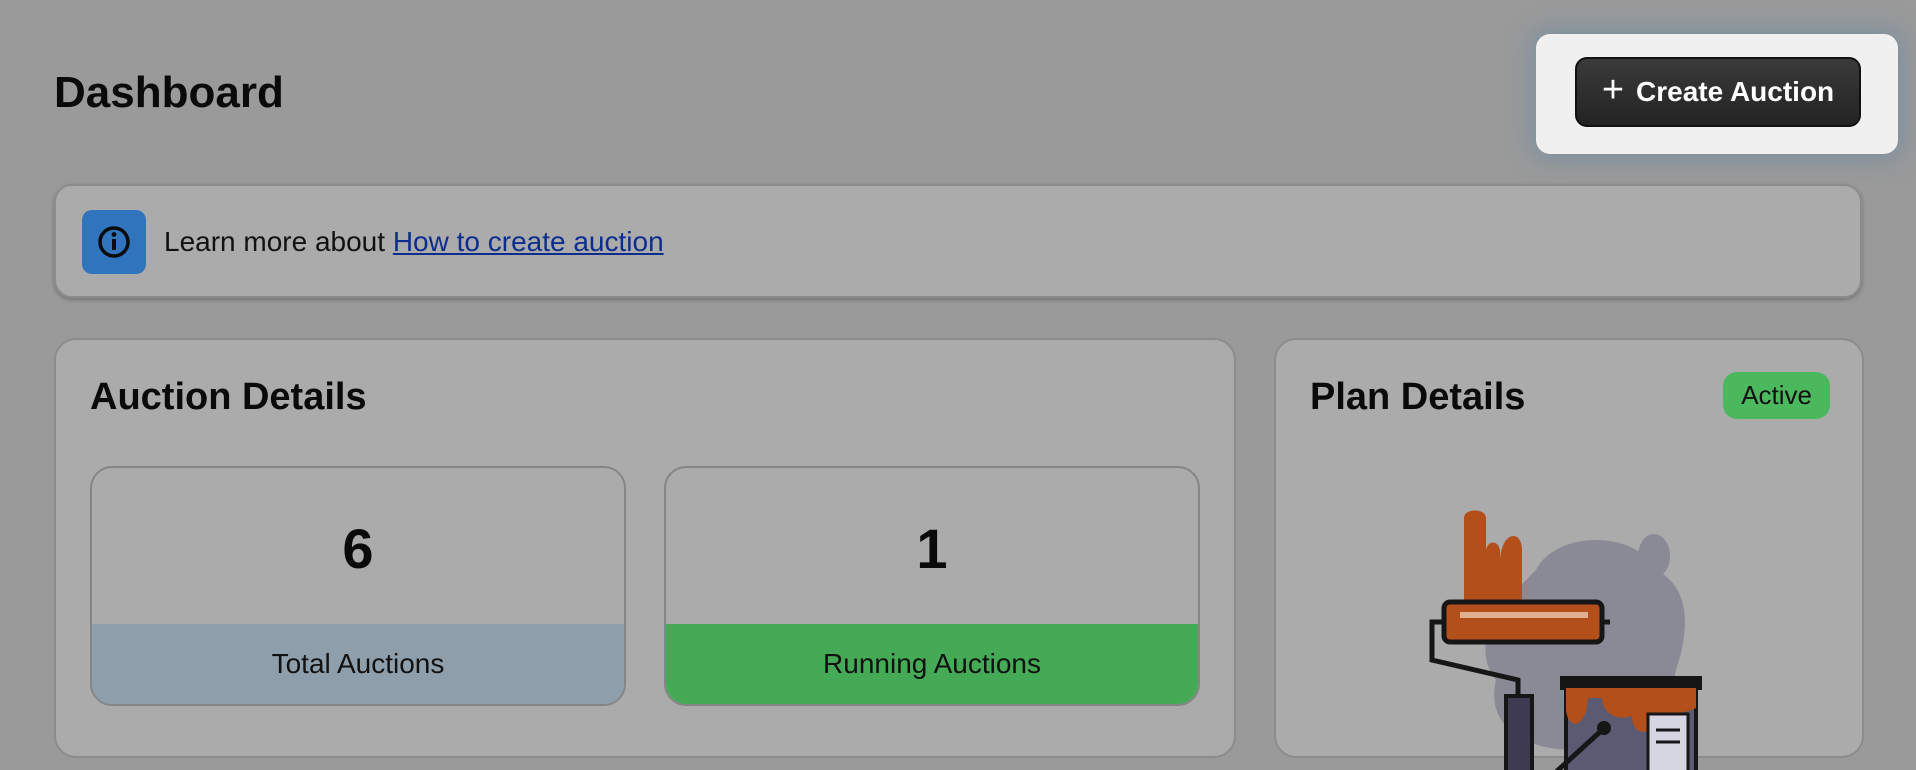 Image resolution: width=1916 pixels, height=770 pixels. Describe the element at coordinates (1735, 91) in the screenshot. I see `create-auction-label: Create Auction` at that location.